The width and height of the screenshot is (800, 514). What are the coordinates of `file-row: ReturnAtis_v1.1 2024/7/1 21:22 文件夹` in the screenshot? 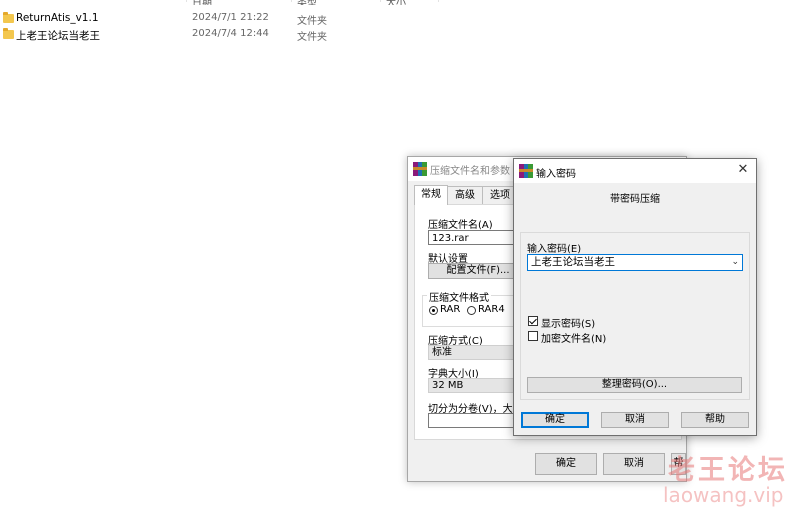 It's located at (220, 20).